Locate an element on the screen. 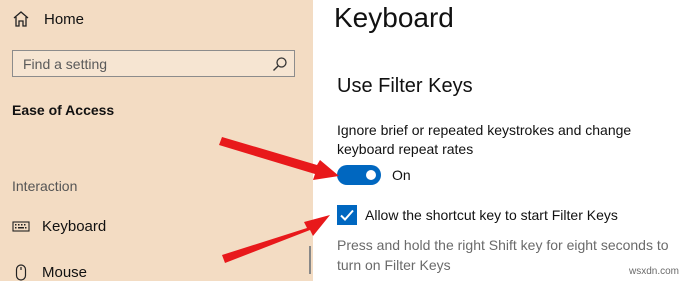  arrow-to-toggle is located at coordinates (279, 158).